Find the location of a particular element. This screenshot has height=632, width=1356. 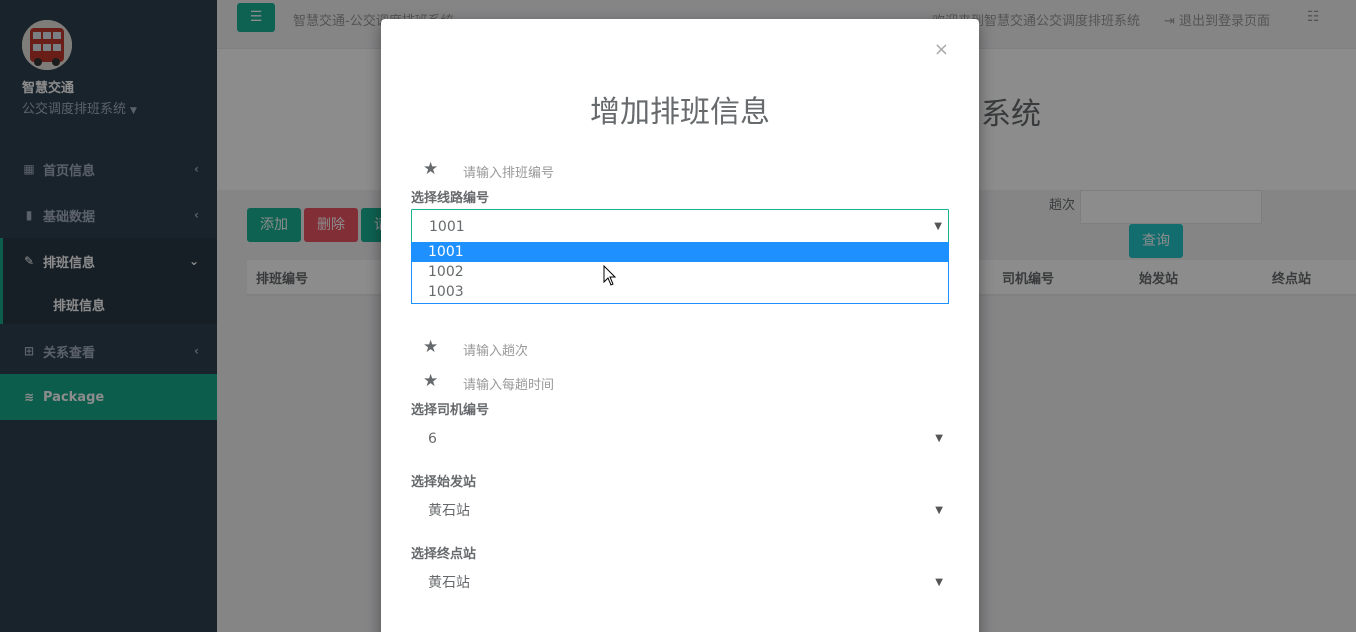

driver-label: 选择司机编号 is located at coordinates (450, 410).